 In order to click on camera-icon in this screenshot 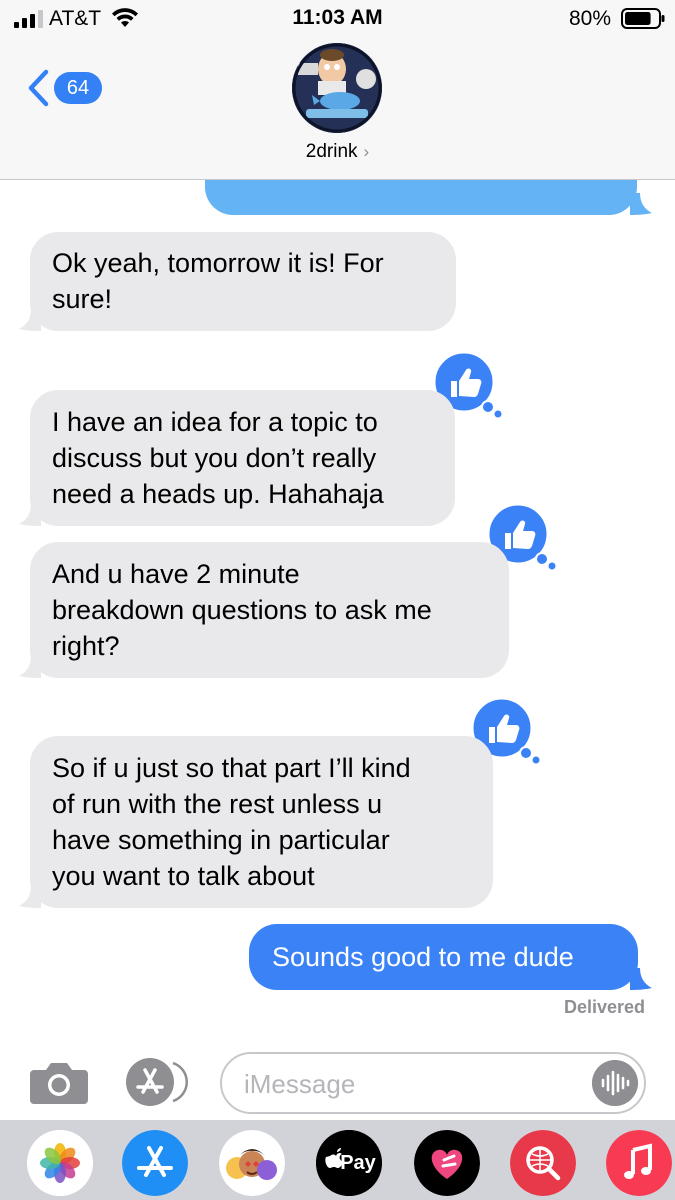, I will do `click(59, 1082)`.